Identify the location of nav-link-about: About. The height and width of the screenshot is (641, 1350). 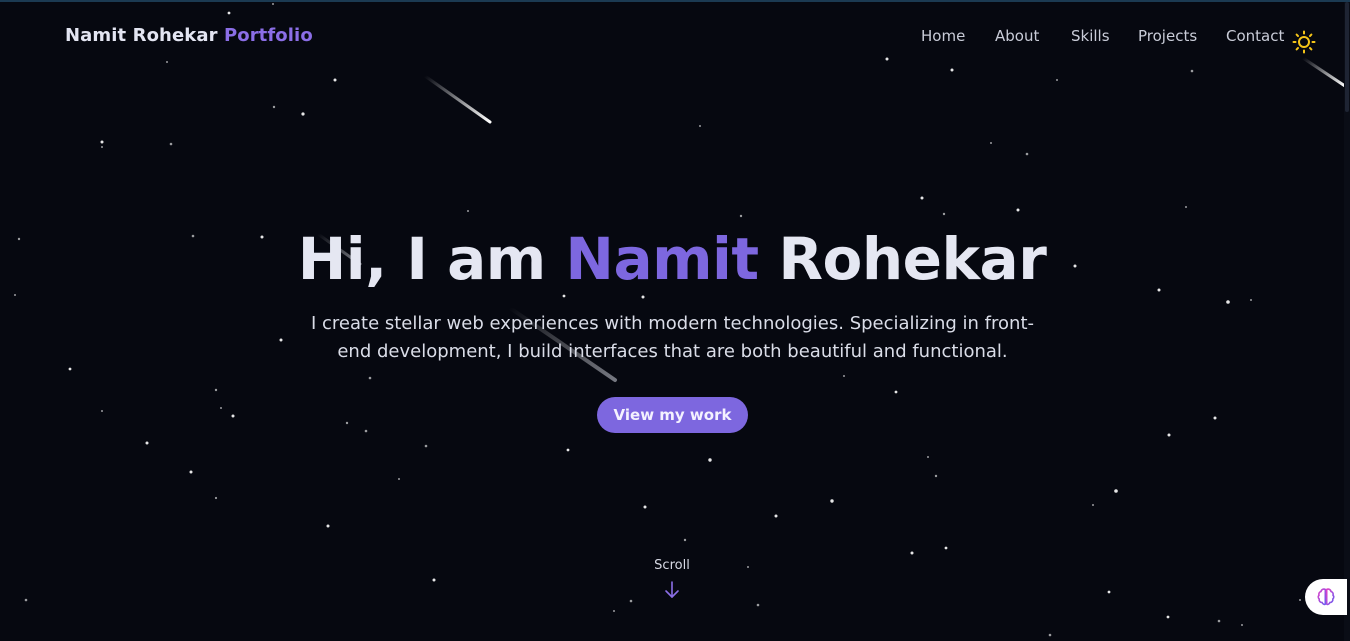
(1017, 36).